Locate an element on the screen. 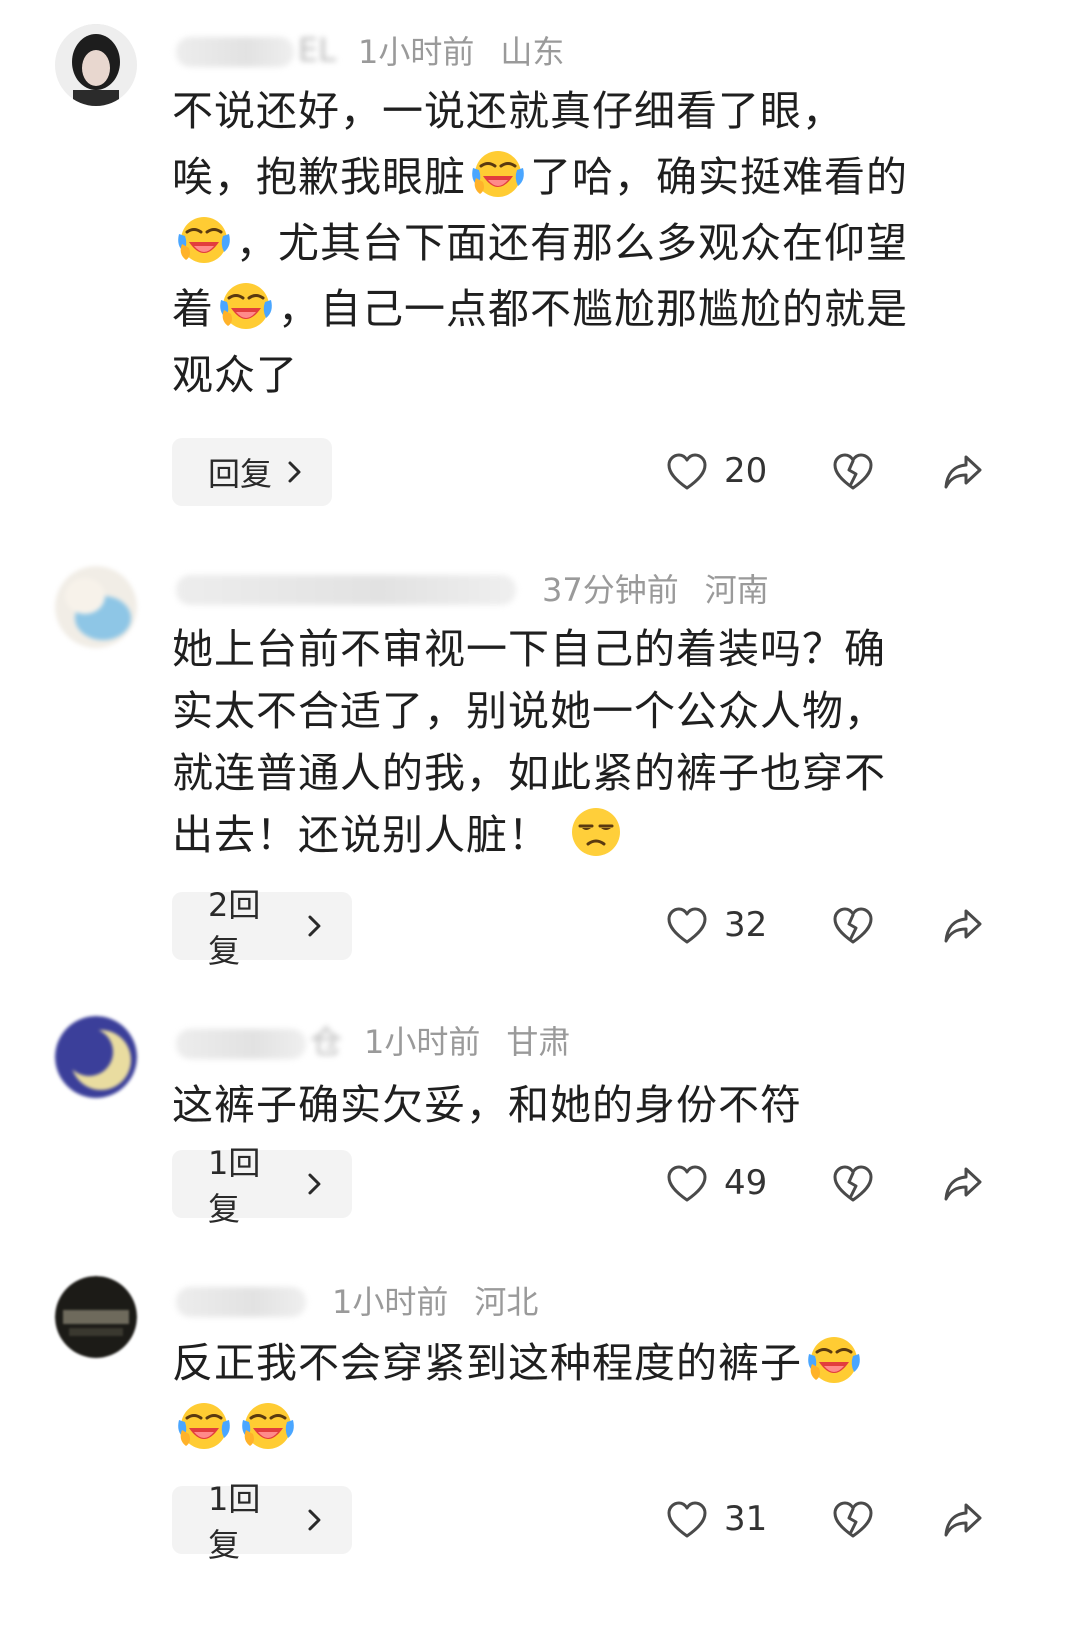 The image size is (1080, 1626). comment-meta: 1小时前 河北 is located at coordinates (357, 1300).